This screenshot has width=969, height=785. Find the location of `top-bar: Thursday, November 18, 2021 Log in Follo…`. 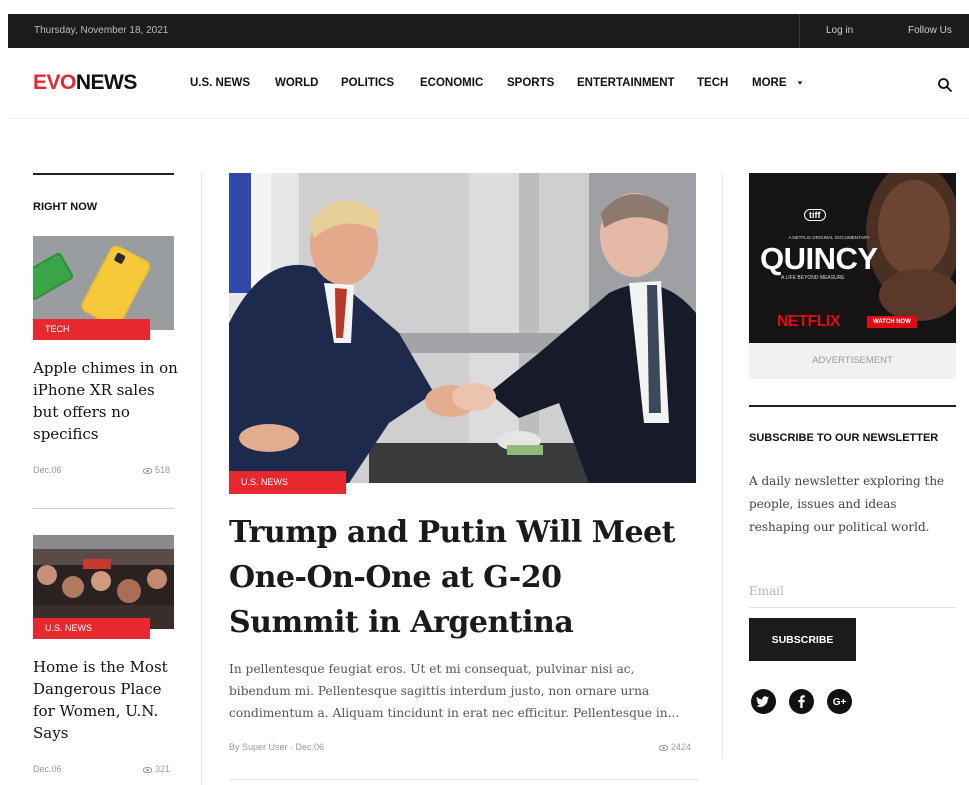

top-bar: Thursday, November 18, 2021 Log in Follo… is located at coordinates (488, 31).